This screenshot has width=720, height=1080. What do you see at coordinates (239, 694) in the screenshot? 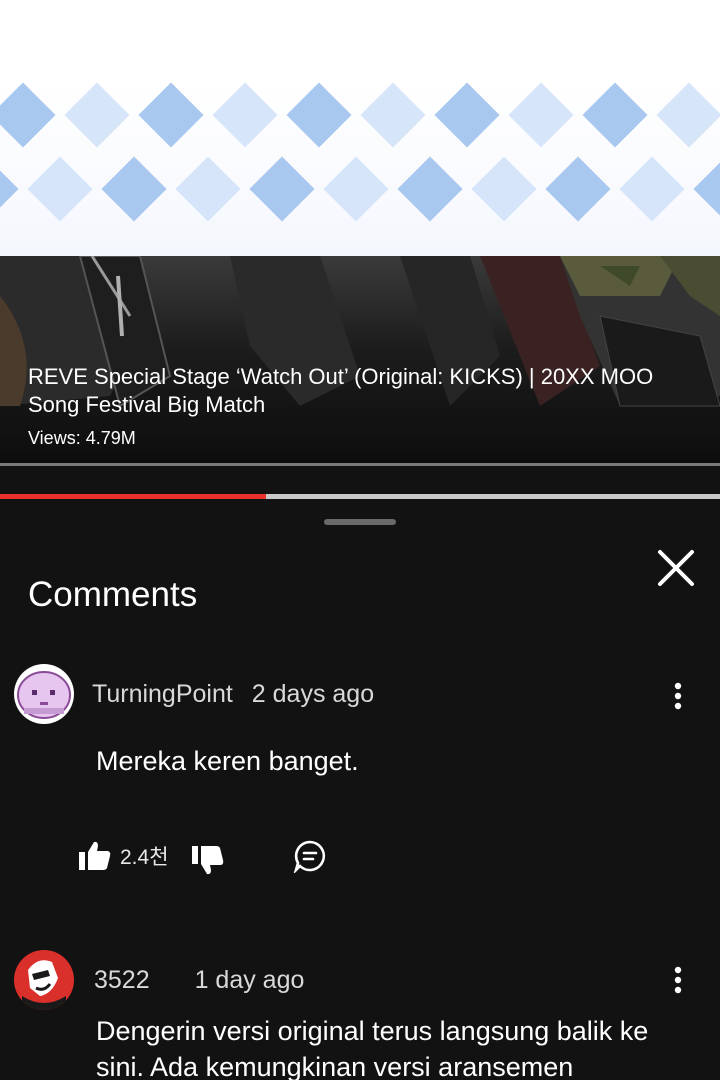
I see `comment-author-line: TurningPoint 2 days ago` at bounding box center [239, 694].